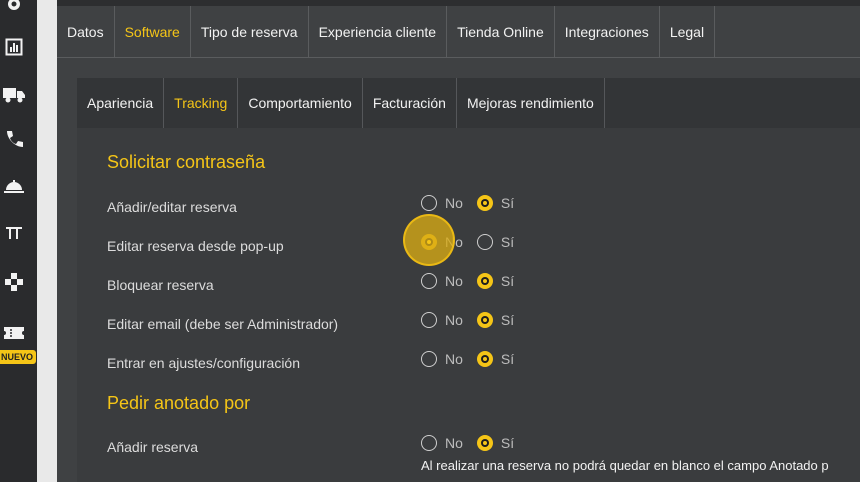 The width and height of the screenshot is (860, 482). I want to click on gamepad-icon, so click(14, 282).